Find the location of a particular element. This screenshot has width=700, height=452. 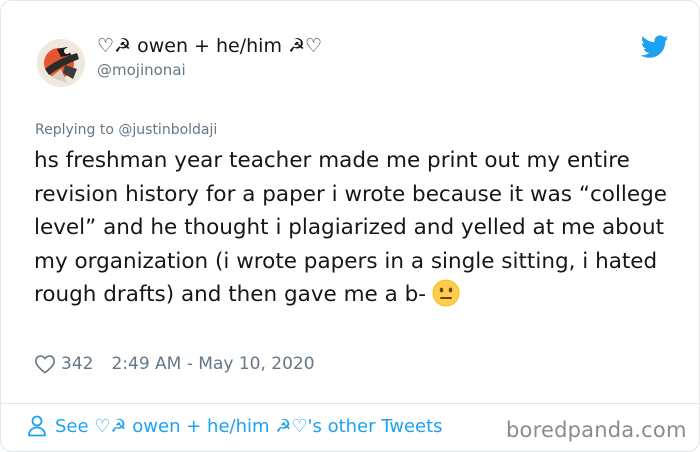

other-tweets-label: See ♡☭ owen + he/him ☭♡'s other Tweets is located at coordinates (249, 426).